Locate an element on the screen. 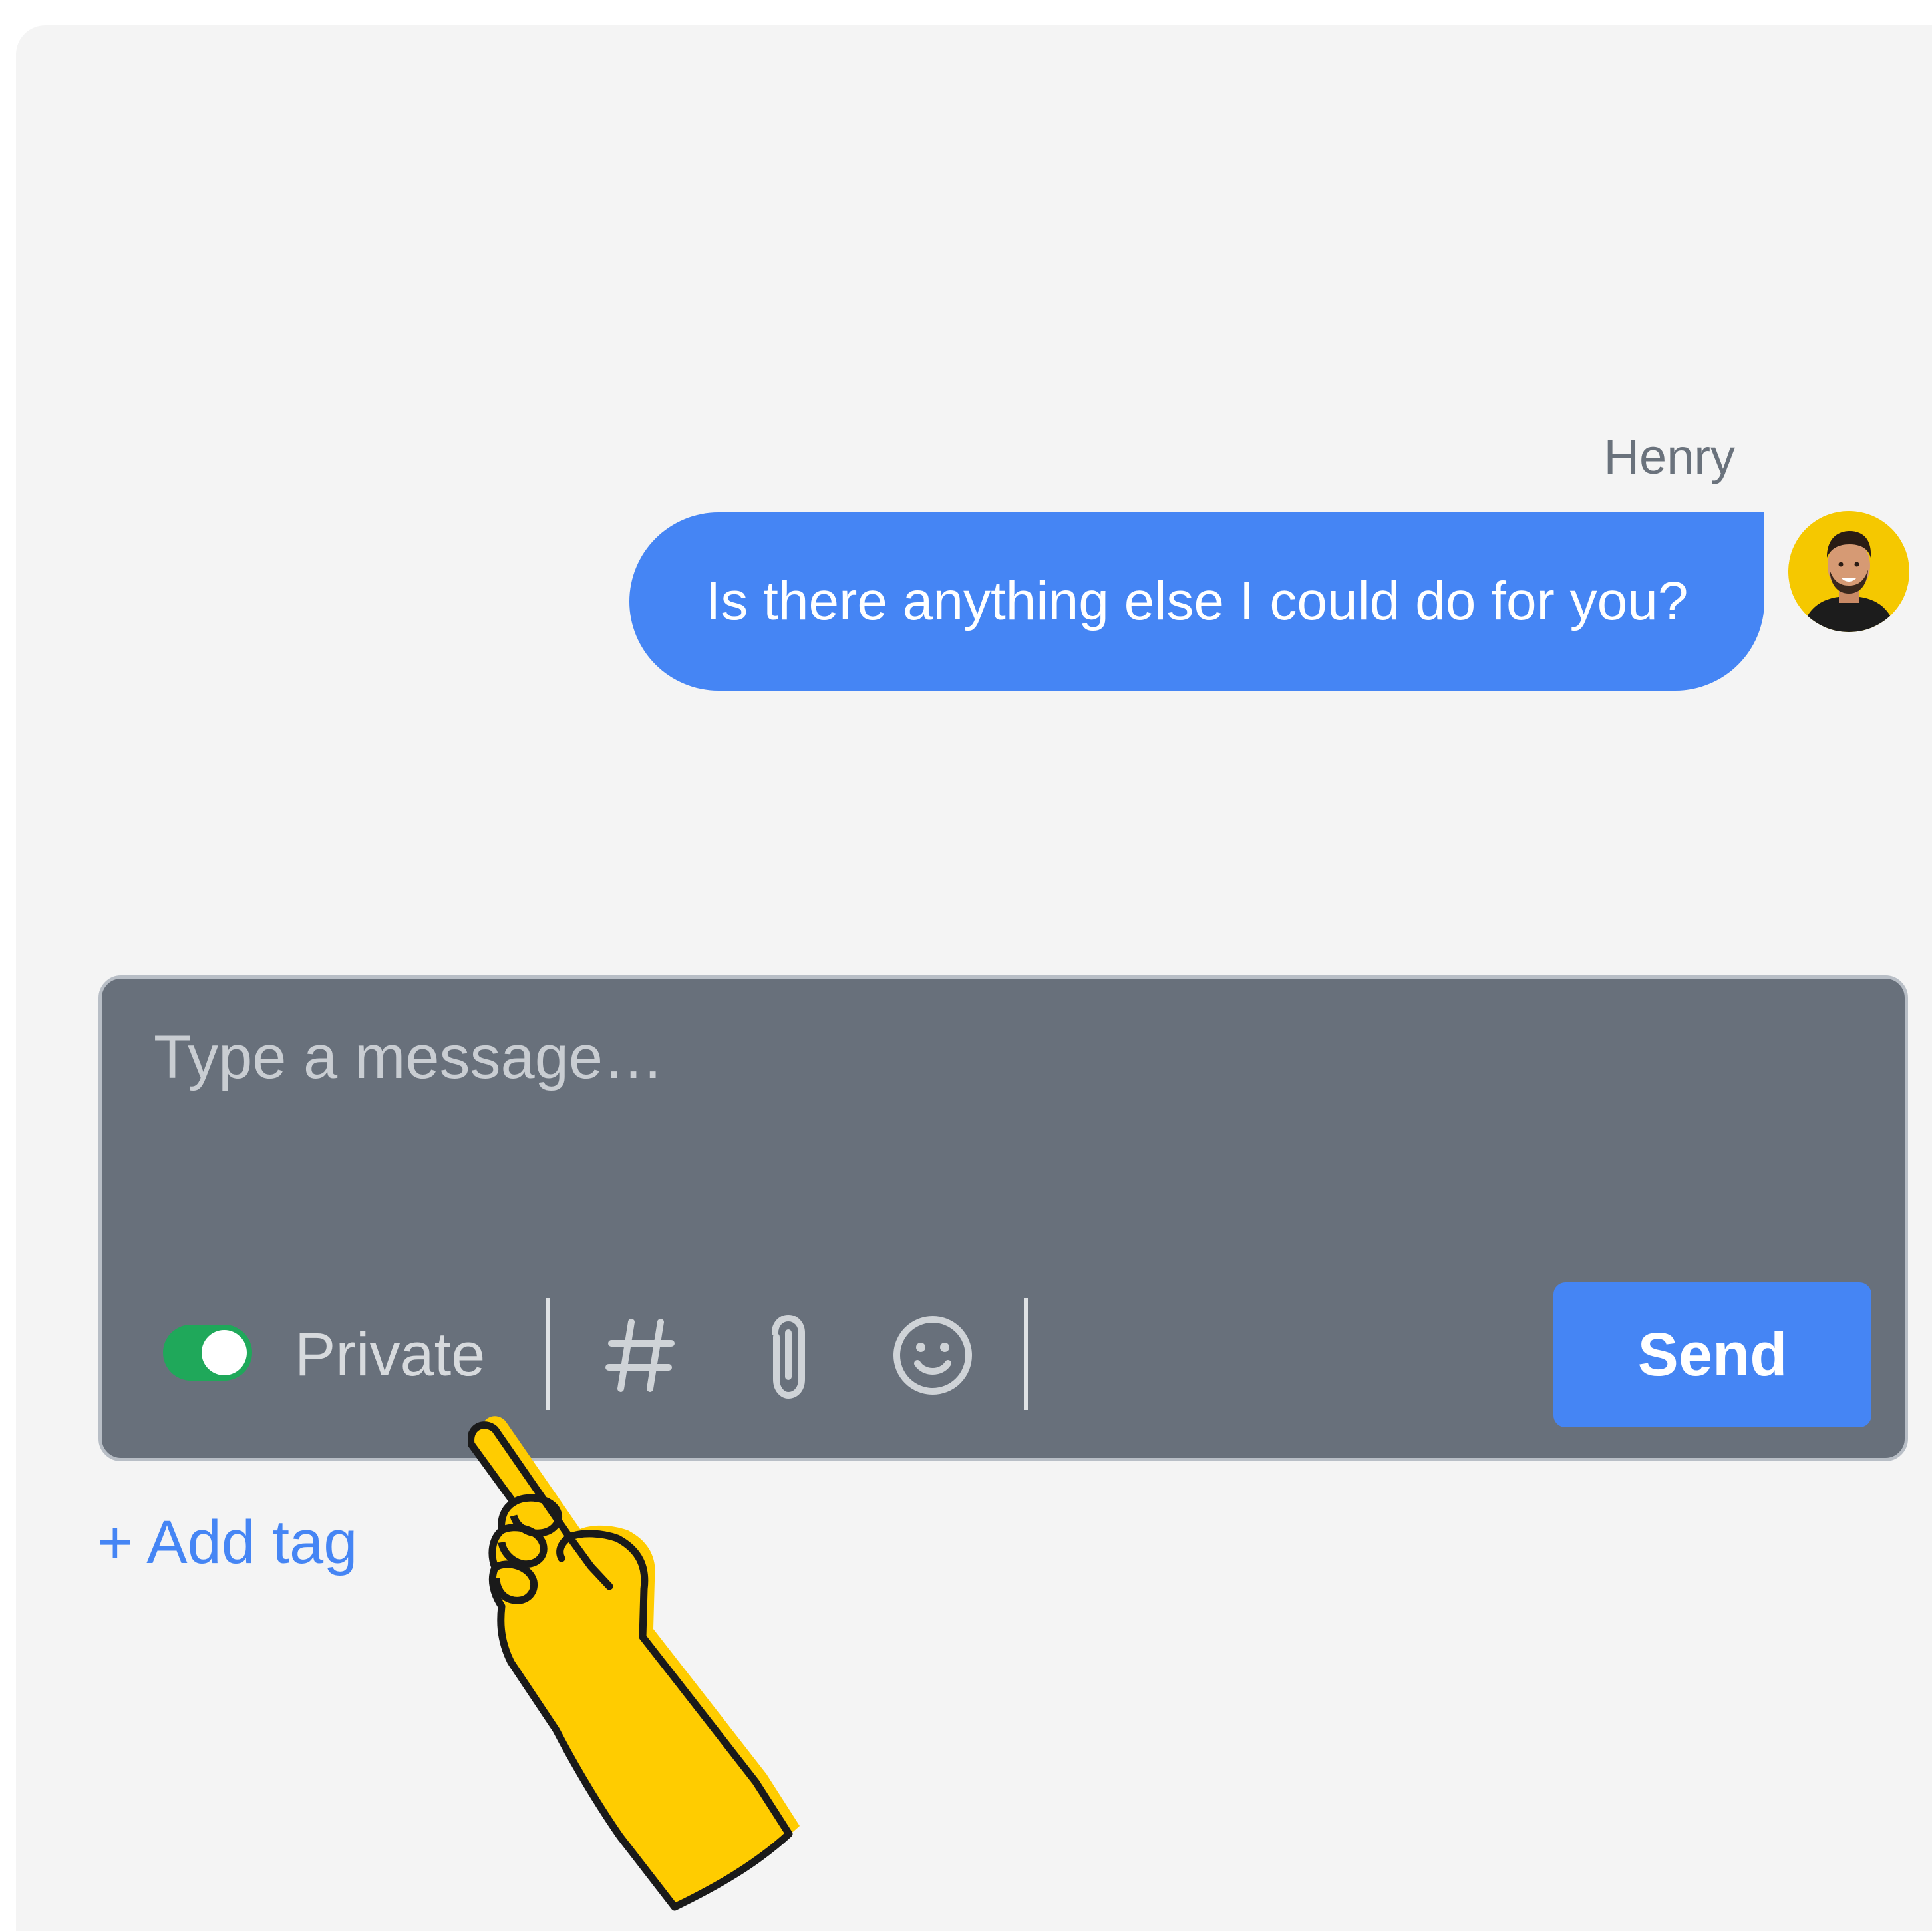 The height and width of the screenshot is (1931, 1932). add-tag-link: + Add tag is located at coordinates (227, 1542).